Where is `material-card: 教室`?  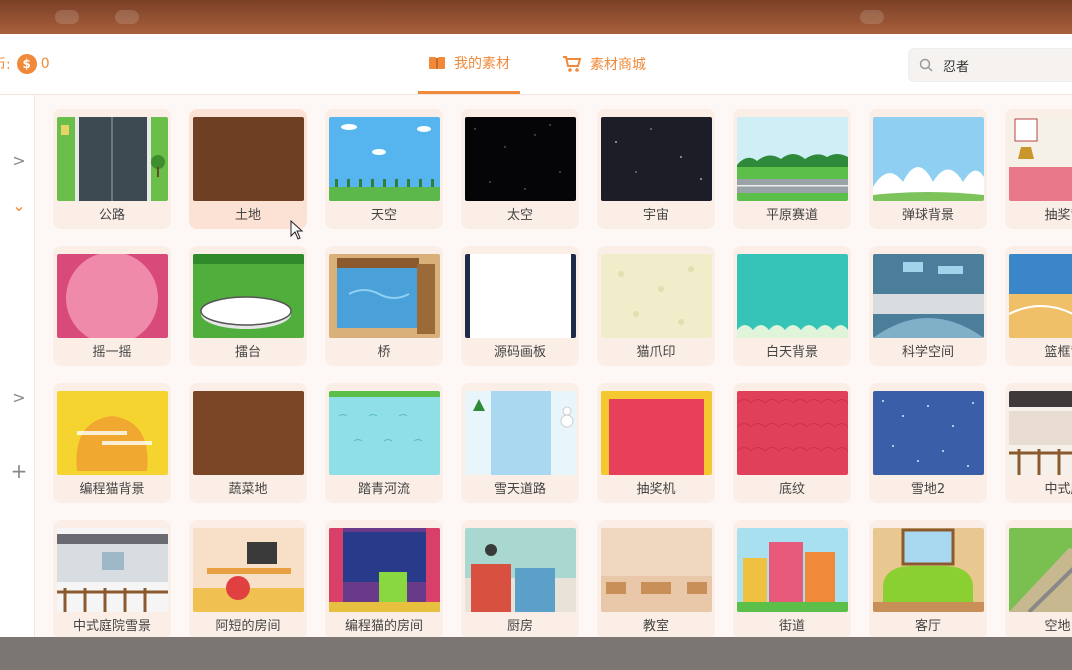 material-card: 教室 is located at coordinates (656, 578).